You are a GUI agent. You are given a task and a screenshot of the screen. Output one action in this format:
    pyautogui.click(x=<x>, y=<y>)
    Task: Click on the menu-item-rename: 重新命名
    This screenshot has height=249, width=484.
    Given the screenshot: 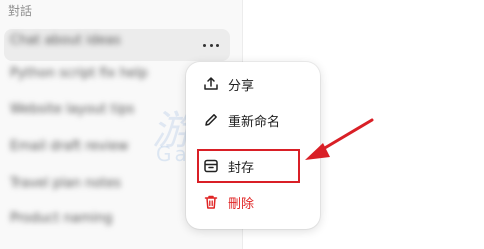 What is the action you would take?
    pyautogui.click(x=253, y=120)
    